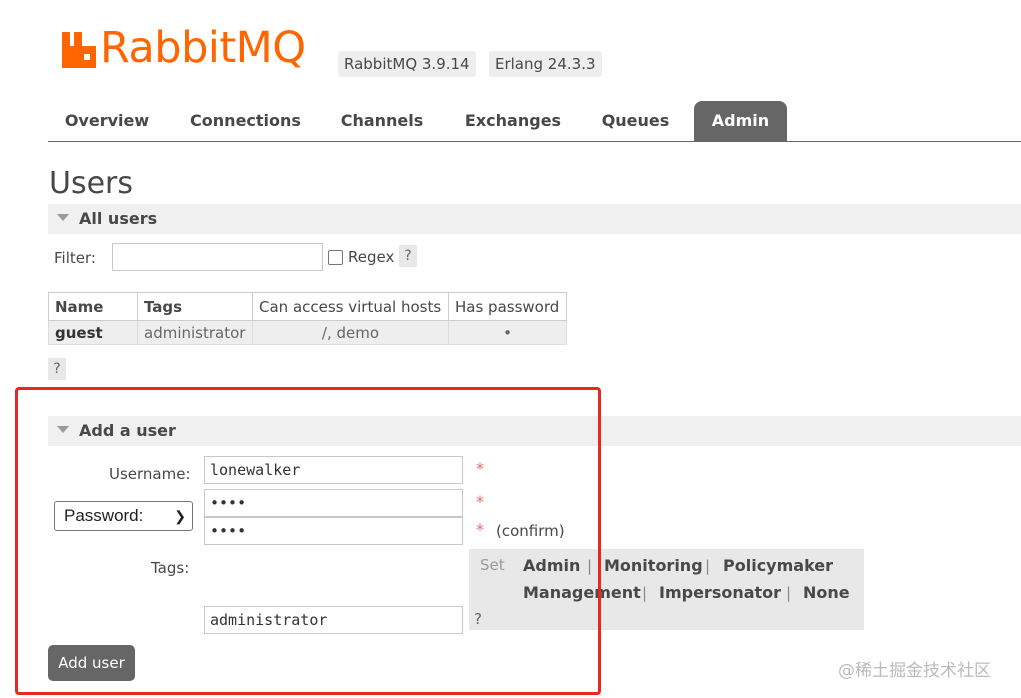 The height and width of the screenshot is (698, 1021). I want to click on username-input: lonewalker, so click(333, 470).